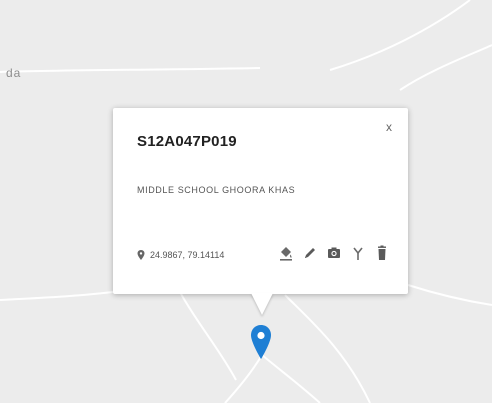 This screenshot has width=492, height=403. I want to click on popup-actions, so click(334, 253).